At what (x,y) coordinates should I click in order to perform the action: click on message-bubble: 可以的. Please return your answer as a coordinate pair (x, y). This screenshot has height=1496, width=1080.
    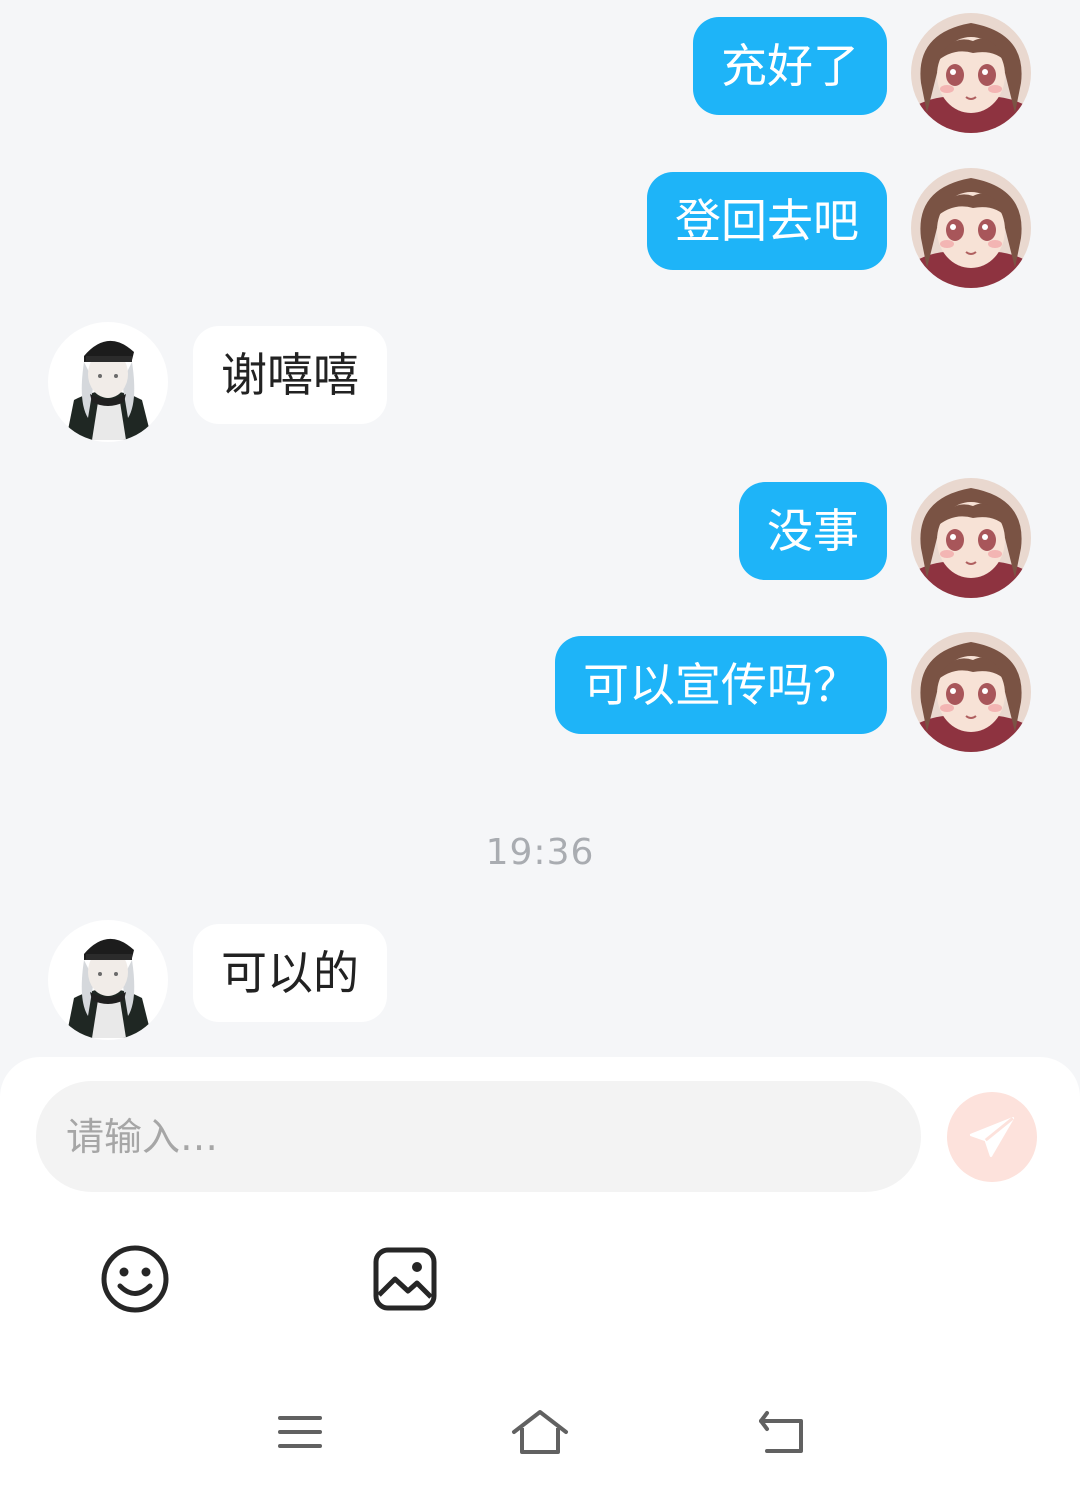
    Looking at the image, I should click on (290, 973).